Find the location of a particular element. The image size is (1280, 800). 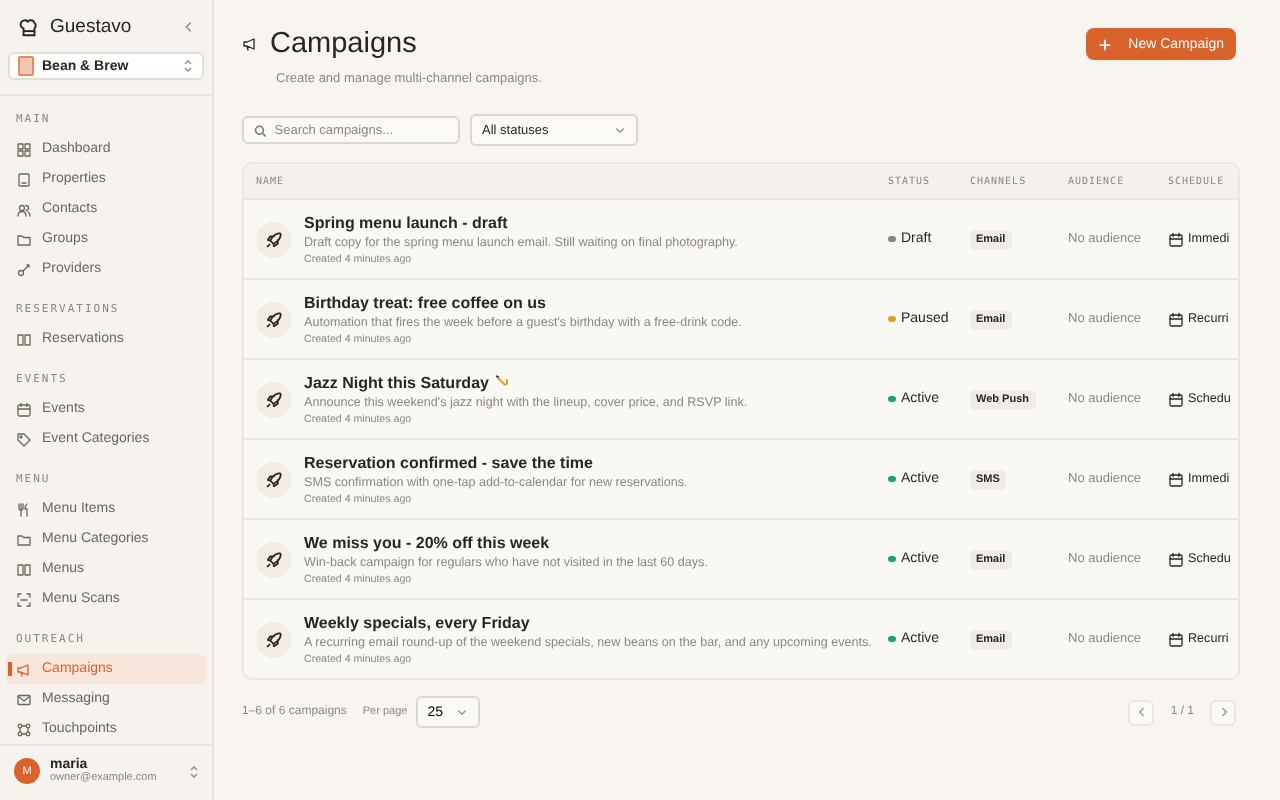

campaign-title: Jazz Night this Saturday is located at coordinates (396, 382).